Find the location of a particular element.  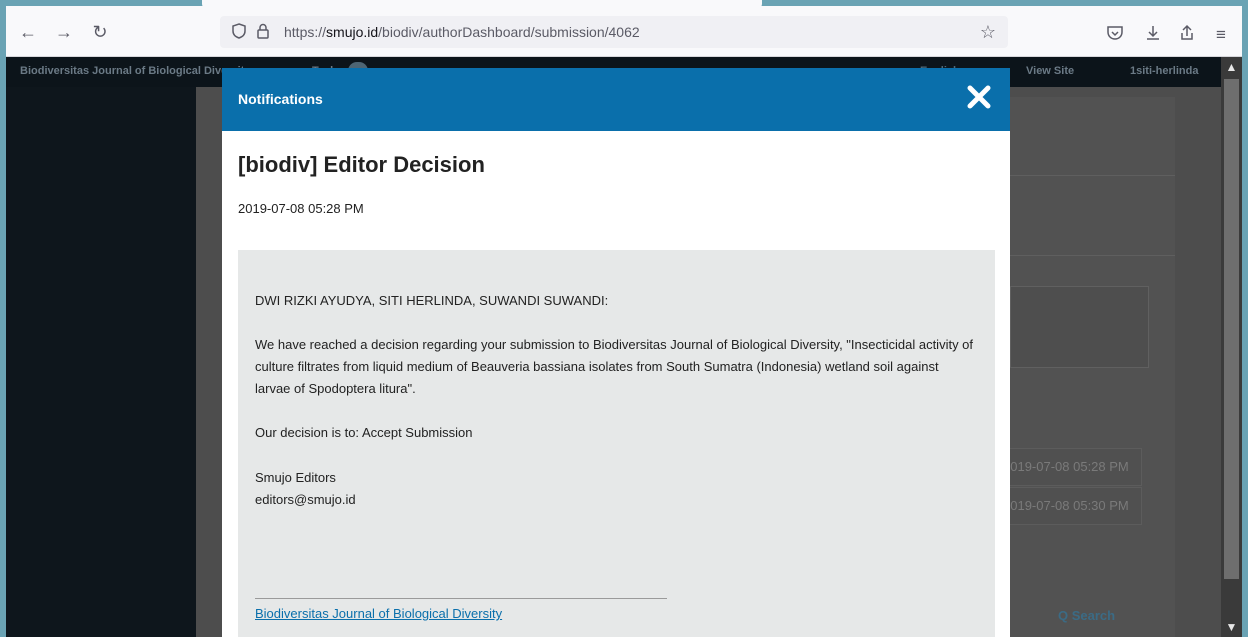

background-date: 2019-07-08 05:28 PM is located at coordinates (1066, 466).